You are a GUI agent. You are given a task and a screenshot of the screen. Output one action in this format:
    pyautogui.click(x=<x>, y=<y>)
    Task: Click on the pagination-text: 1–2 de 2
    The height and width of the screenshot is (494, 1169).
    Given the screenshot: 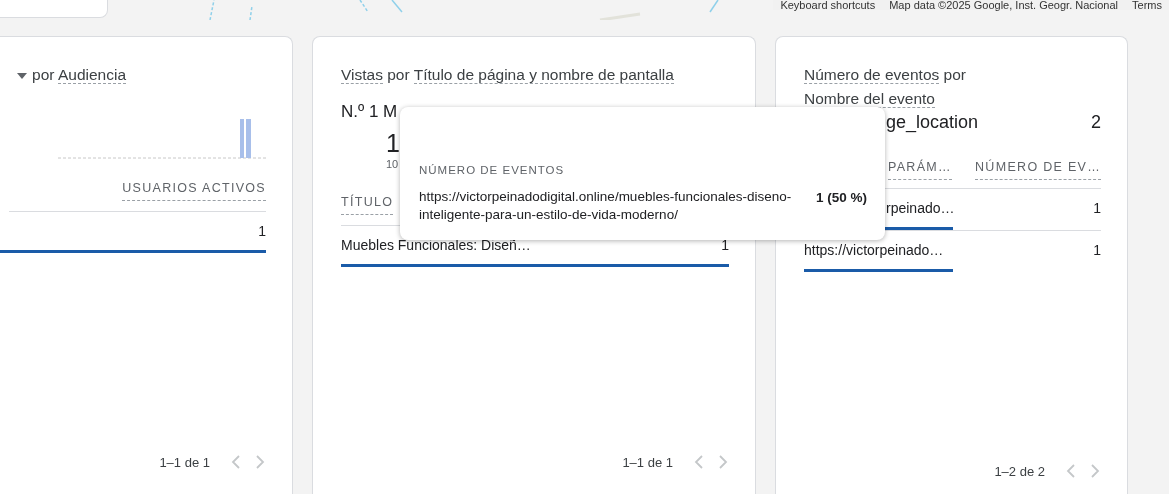 What is the action you would take?
    pyautogui.click(x=1019, y=471)
    